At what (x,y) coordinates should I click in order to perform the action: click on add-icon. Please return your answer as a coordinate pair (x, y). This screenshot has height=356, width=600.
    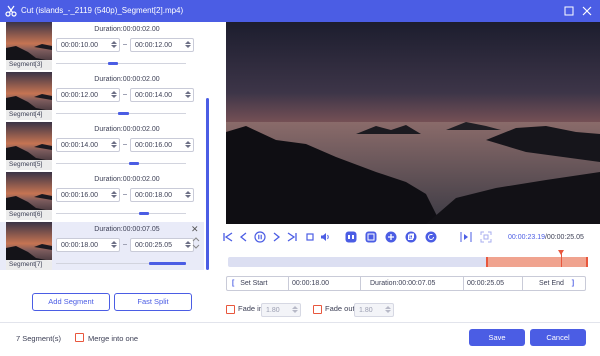
    Looking at the image, I should click on (391, 237).